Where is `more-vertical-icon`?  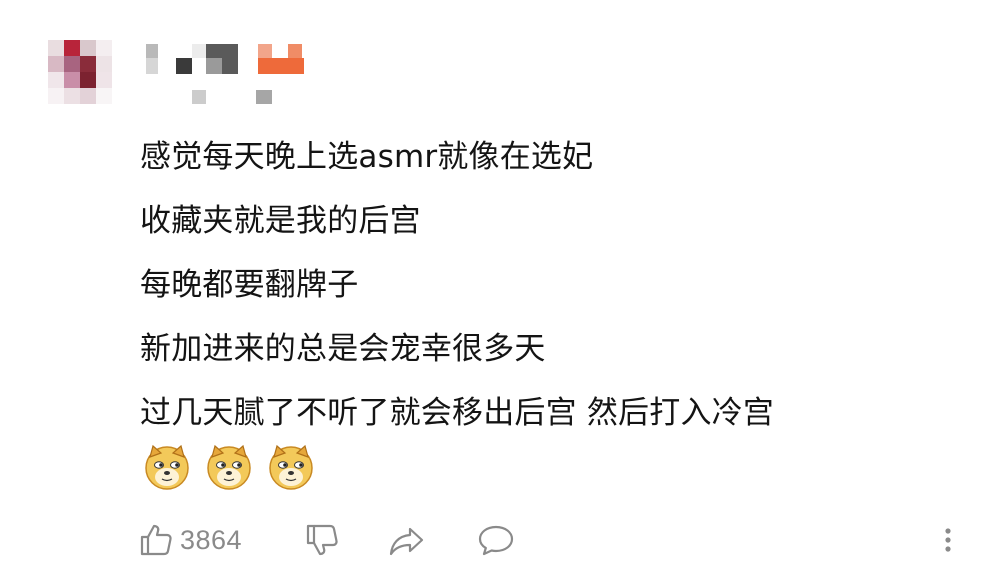
more-vertical-icon is located at coordinates (948, 540).